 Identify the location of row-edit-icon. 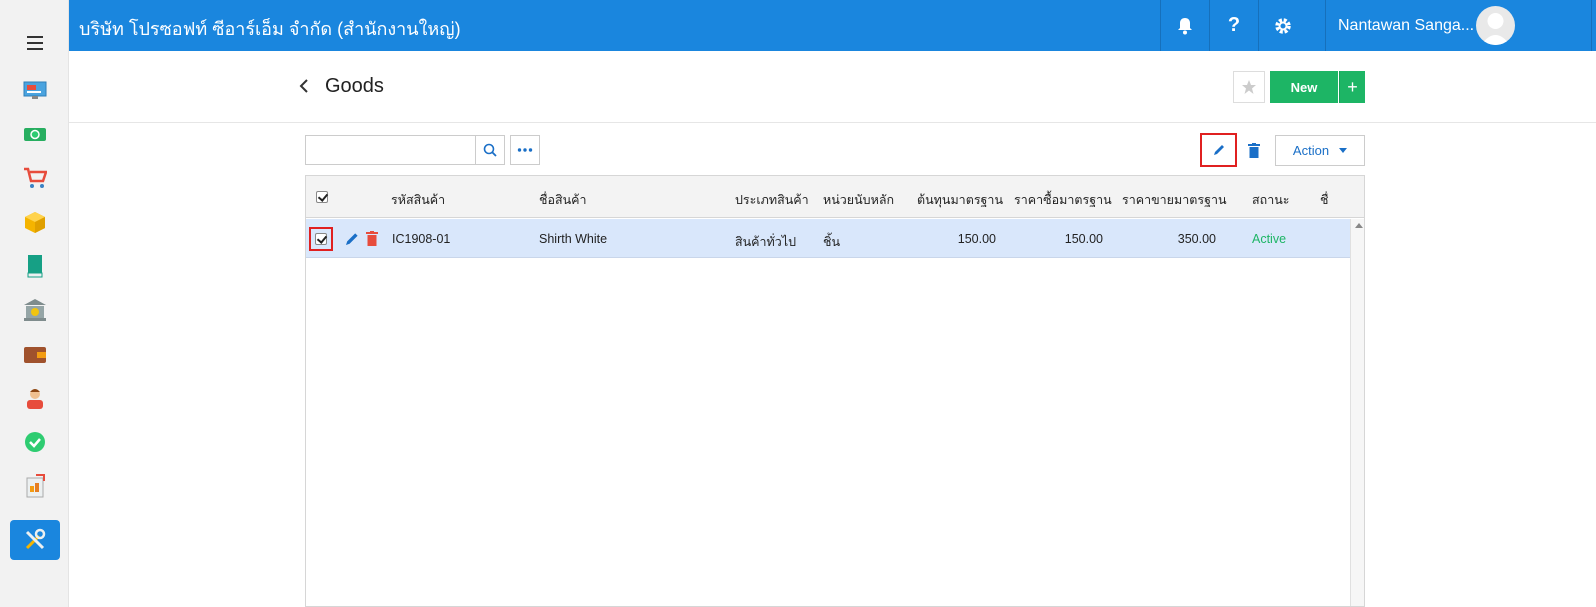
(352, 239).